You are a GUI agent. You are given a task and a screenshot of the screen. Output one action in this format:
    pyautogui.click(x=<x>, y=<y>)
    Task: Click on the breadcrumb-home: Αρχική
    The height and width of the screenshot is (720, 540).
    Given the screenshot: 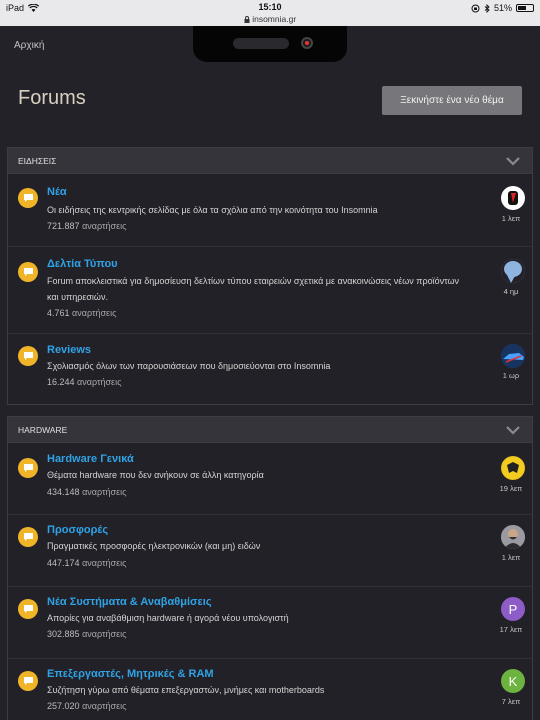 What is the action you would take?
    pyautogui.click(x=29, y=45)
    